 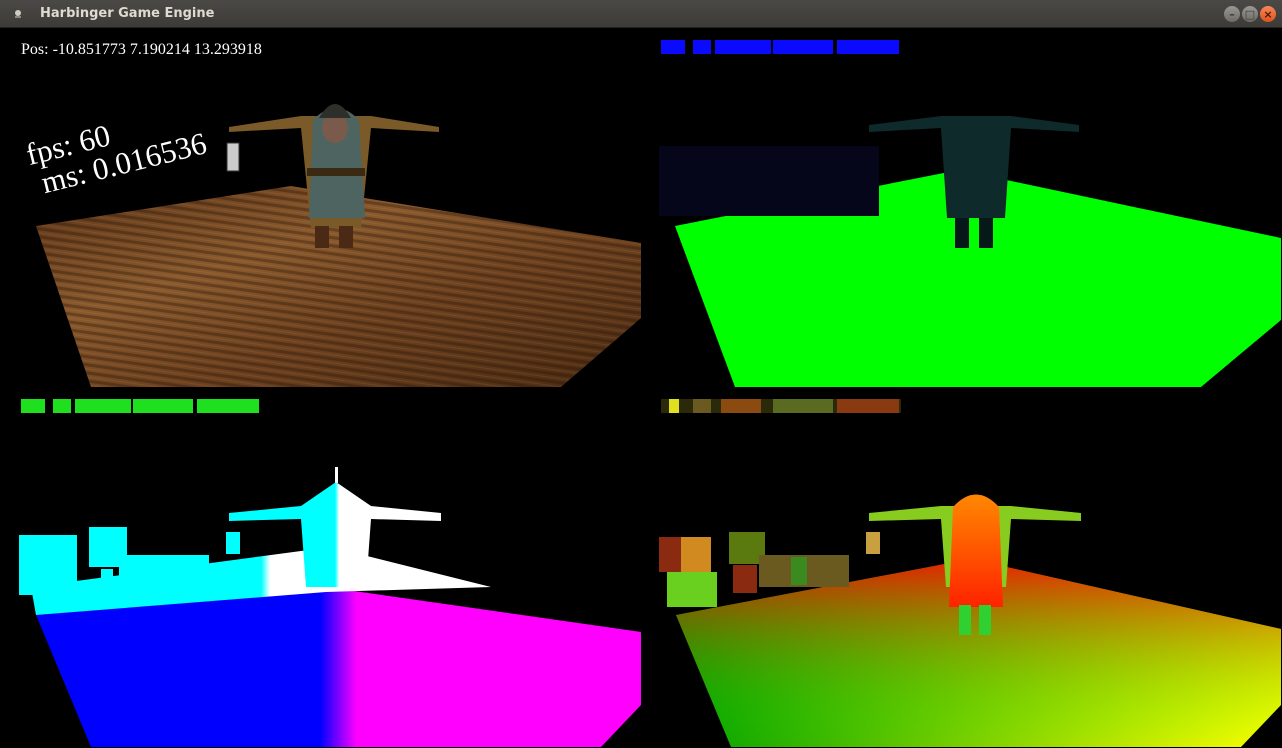 What do you see at coordinates (641, 14) in the screenshot?
I see `window-titlebar: Harbinger Game Engine – □ ×` at bounding box center [641, 14].